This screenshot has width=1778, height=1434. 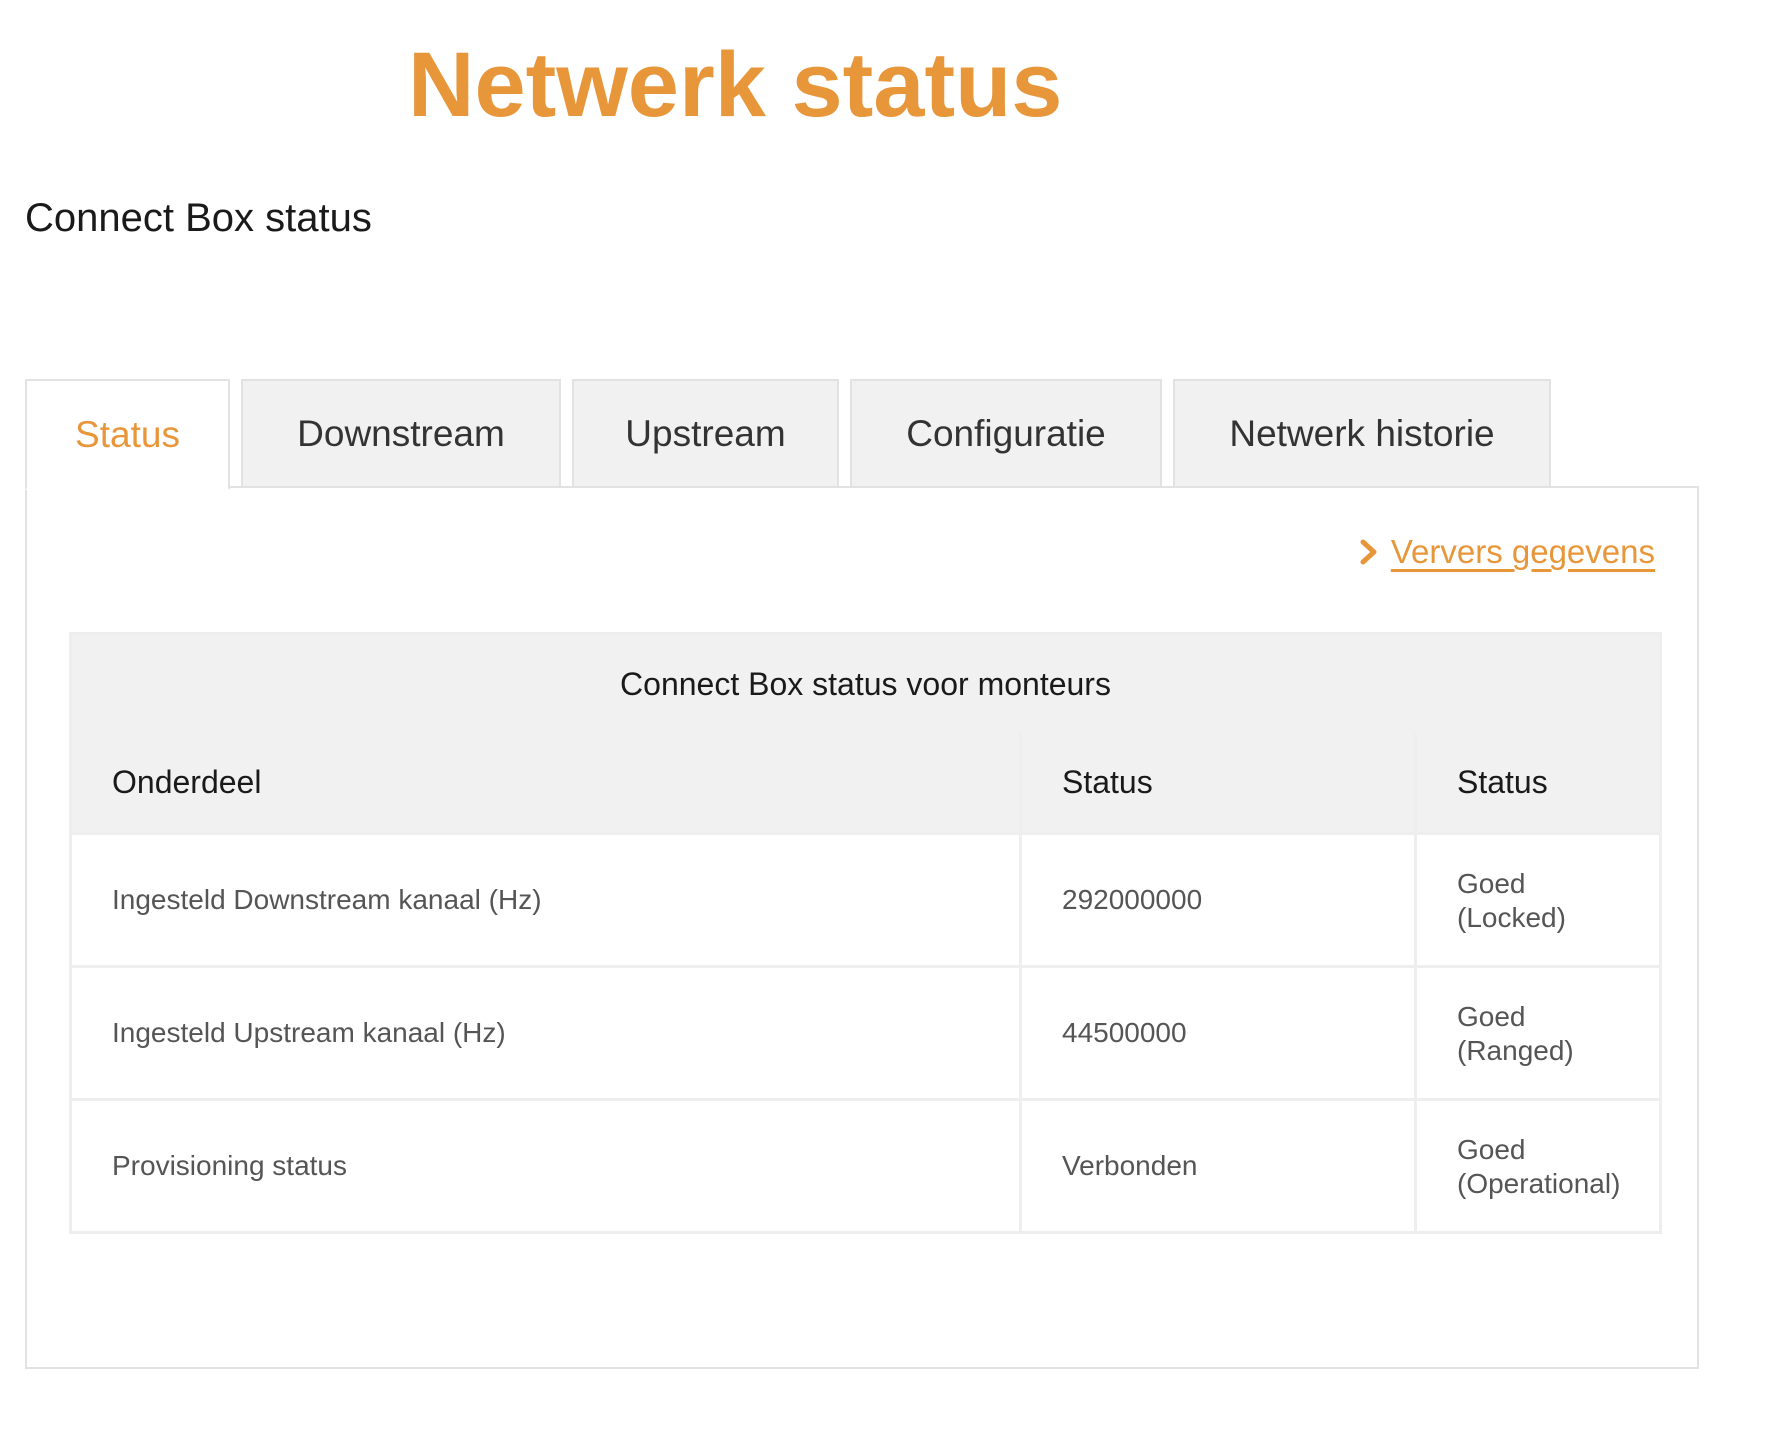 I want to click on chevron-right-icon, so click(x=1368, y=552).